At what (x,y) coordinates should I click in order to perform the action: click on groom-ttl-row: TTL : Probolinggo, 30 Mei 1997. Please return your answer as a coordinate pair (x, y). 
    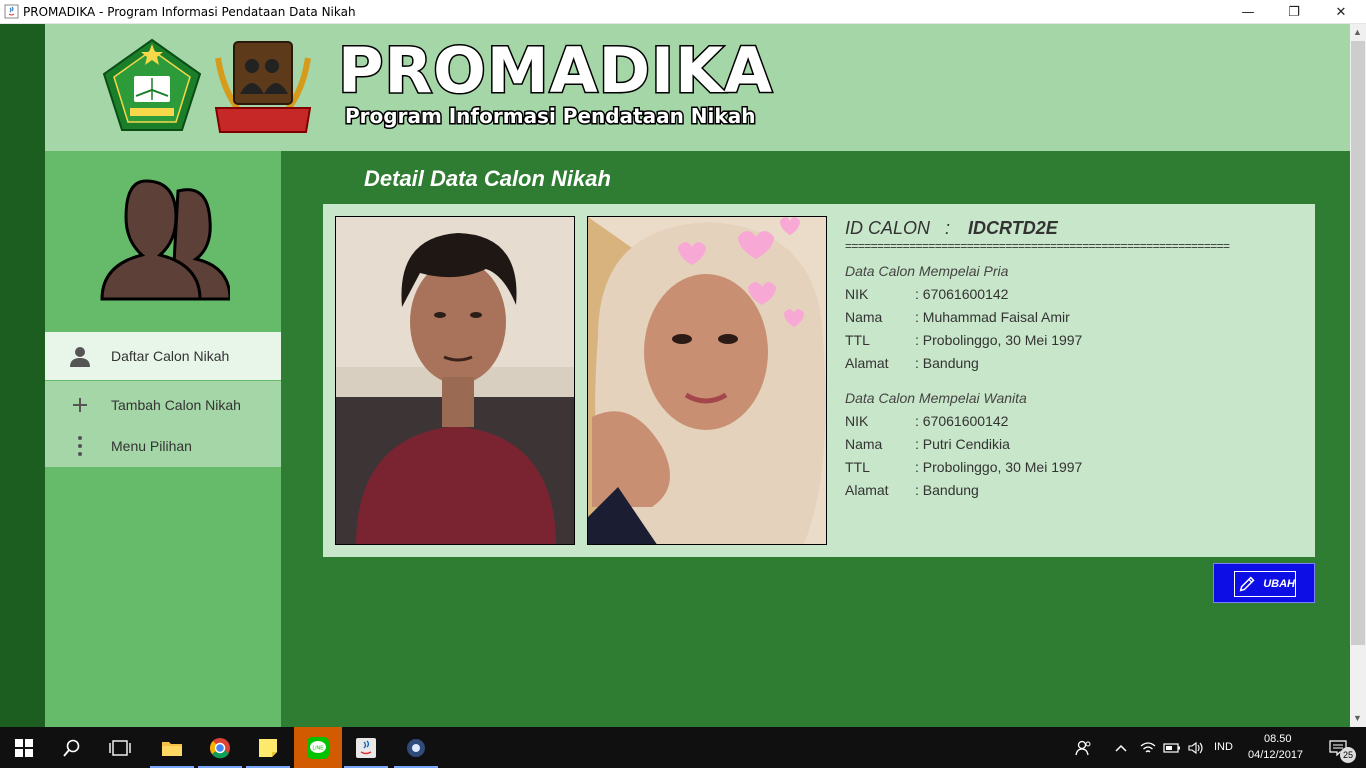
    Looking at the image, I should click on (963, 340).